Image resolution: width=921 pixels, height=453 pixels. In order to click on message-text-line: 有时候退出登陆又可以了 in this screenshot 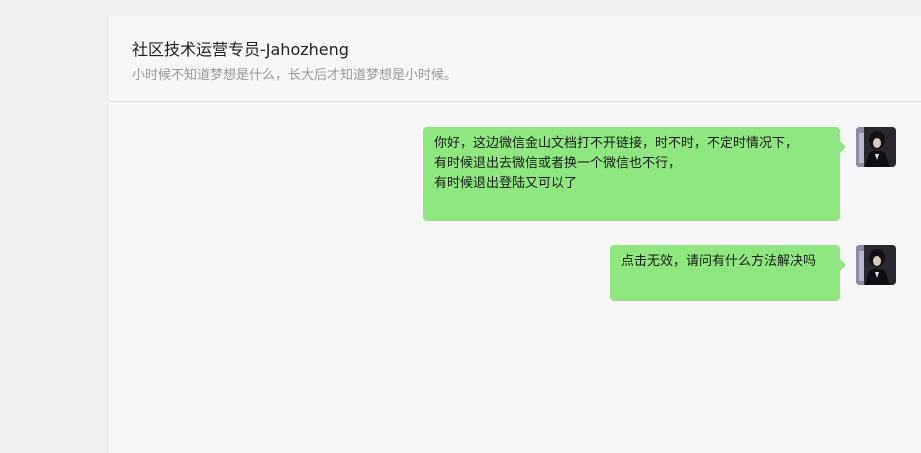, I will do `click(506, 183)`.